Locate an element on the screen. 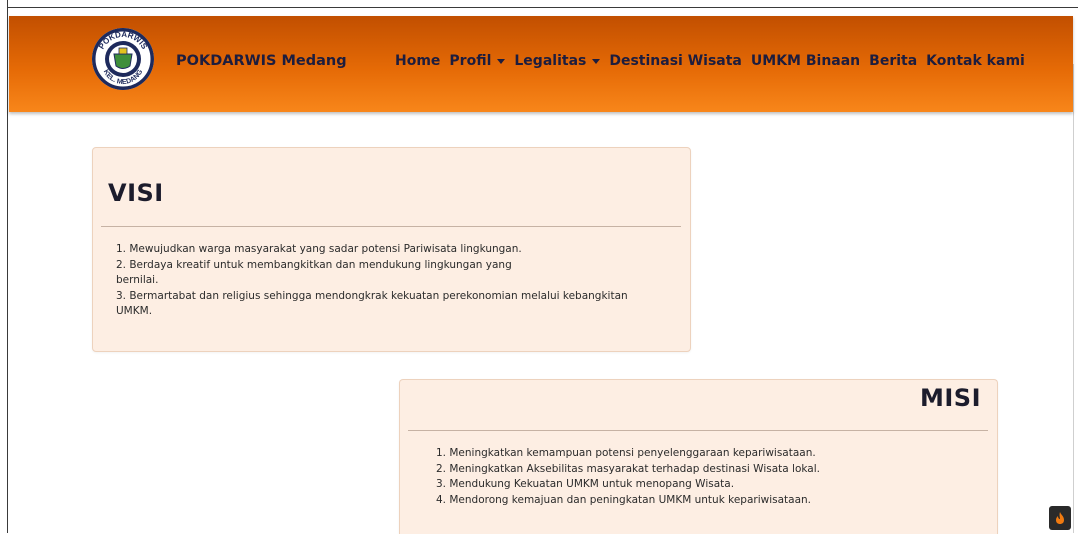  nav-item-profil: Profil is located at coordinates (477, 61).